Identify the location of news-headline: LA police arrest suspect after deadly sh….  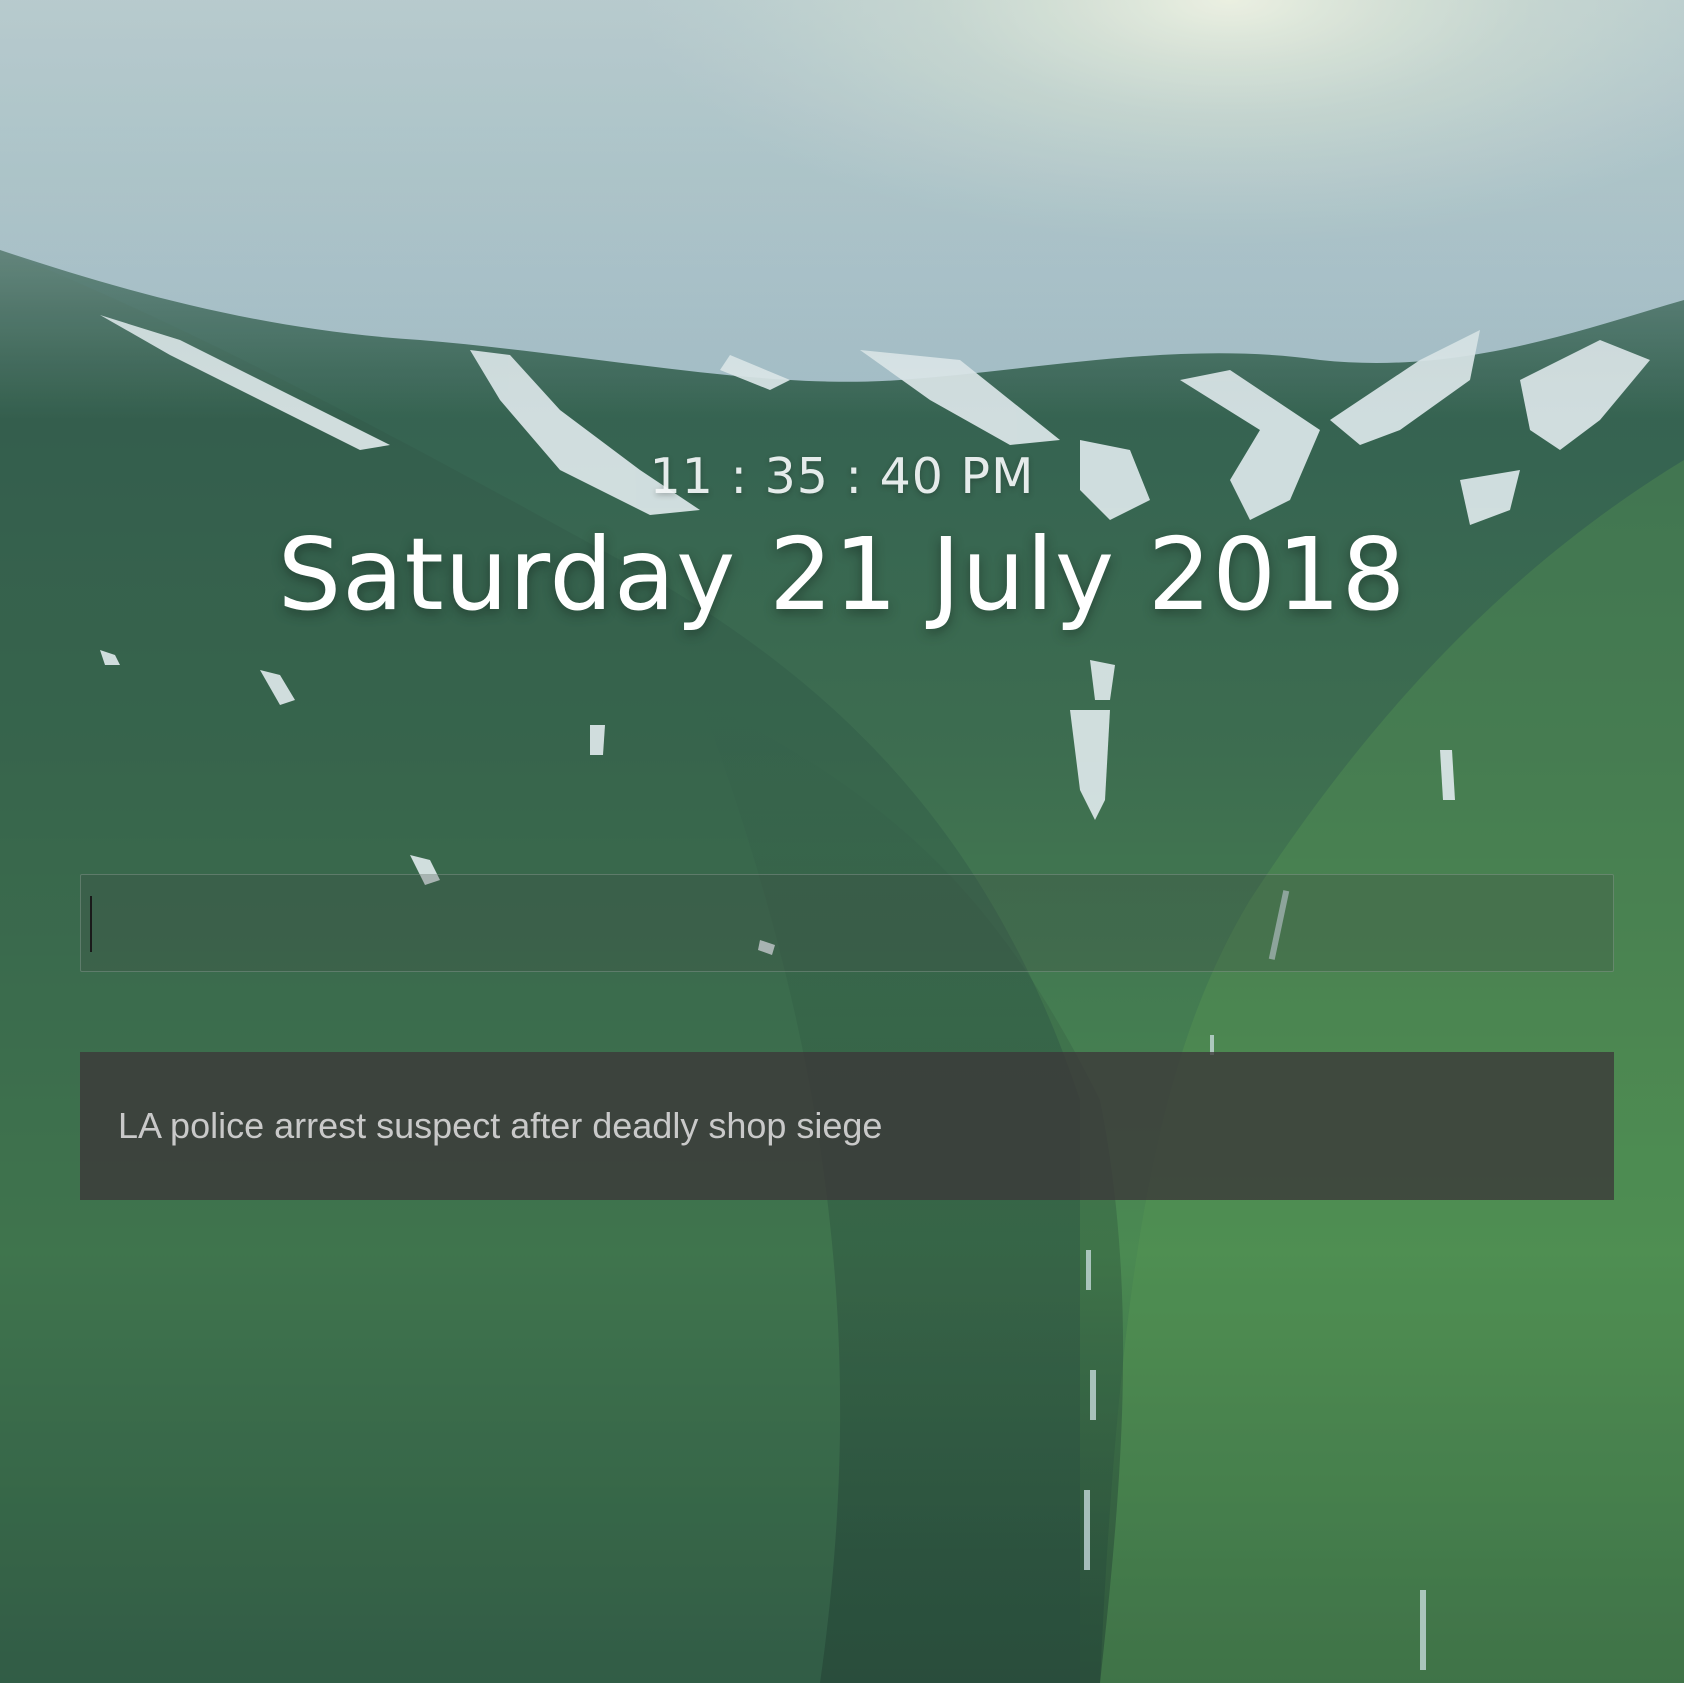
(500, 1126).